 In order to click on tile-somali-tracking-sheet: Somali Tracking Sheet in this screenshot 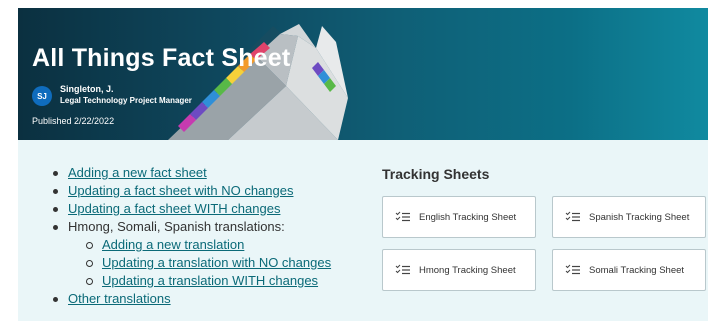, I will do `click(629, 270)`.